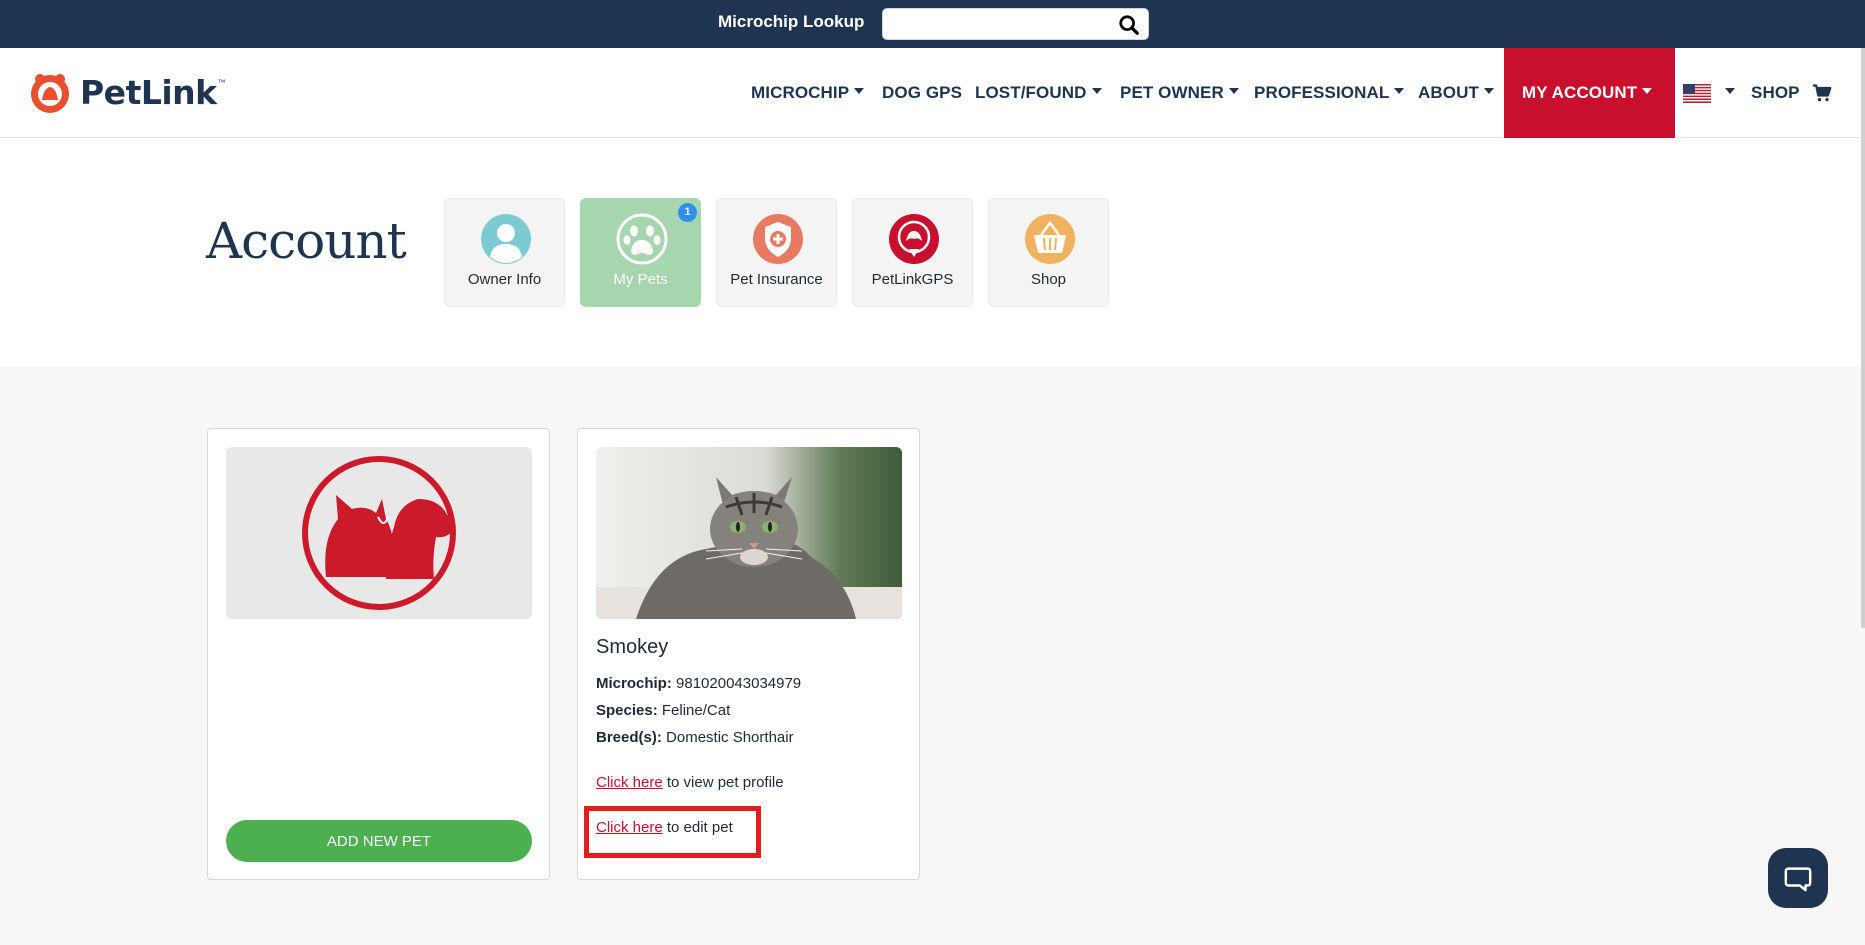  Describe the element at coordinates (50, 93) in the screenshot. I see `petlink-logo-icon` at that location.